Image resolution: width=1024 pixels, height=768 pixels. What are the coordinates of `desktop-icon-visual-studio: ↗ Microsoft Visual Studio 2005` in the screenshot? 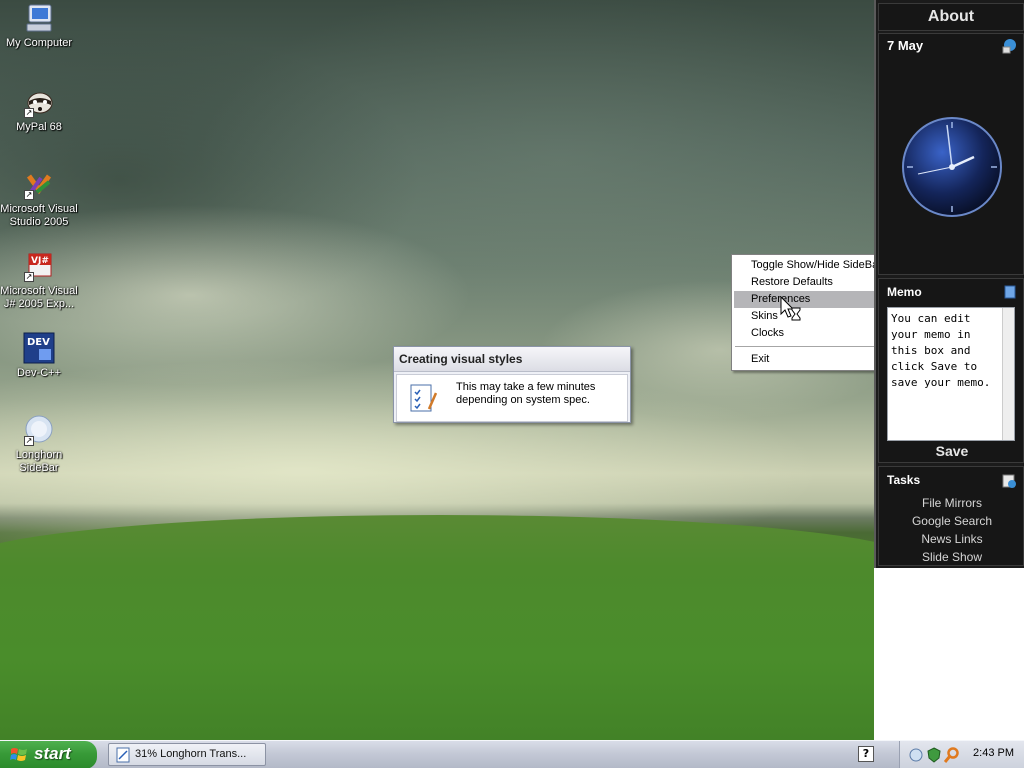 It's located at (39, 198).